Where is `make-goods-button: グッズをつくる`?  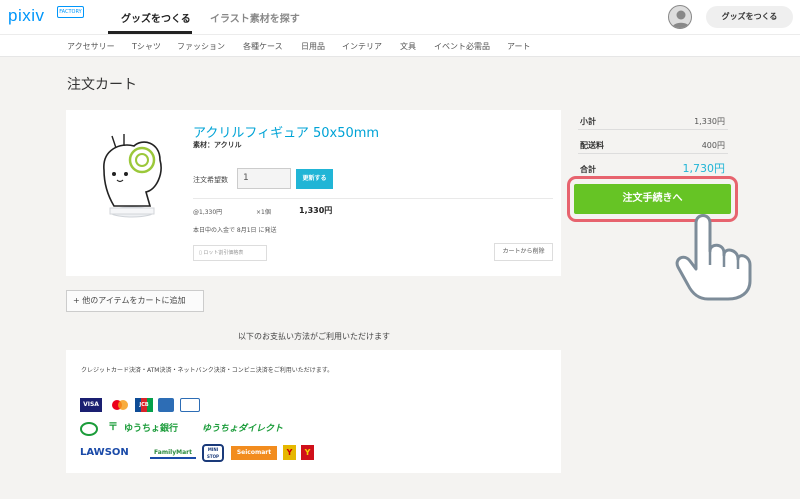 make-goods-button: グッズをつくる is located at coordinates (749, 17).